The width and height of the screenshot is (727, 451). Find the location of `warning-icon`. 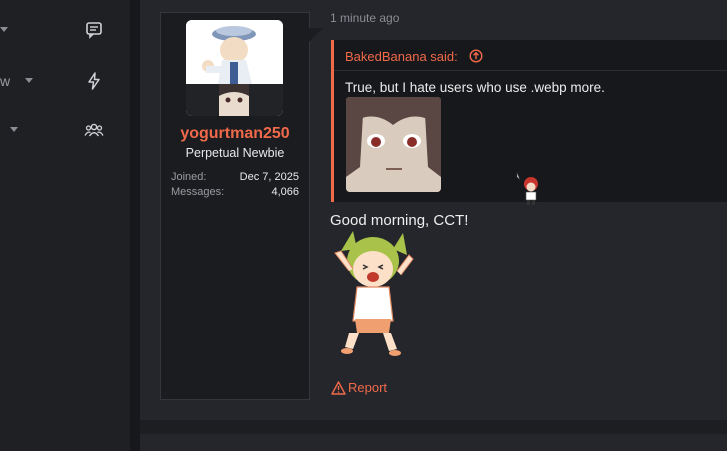

warning-icon is located at coordinates (338, 388).